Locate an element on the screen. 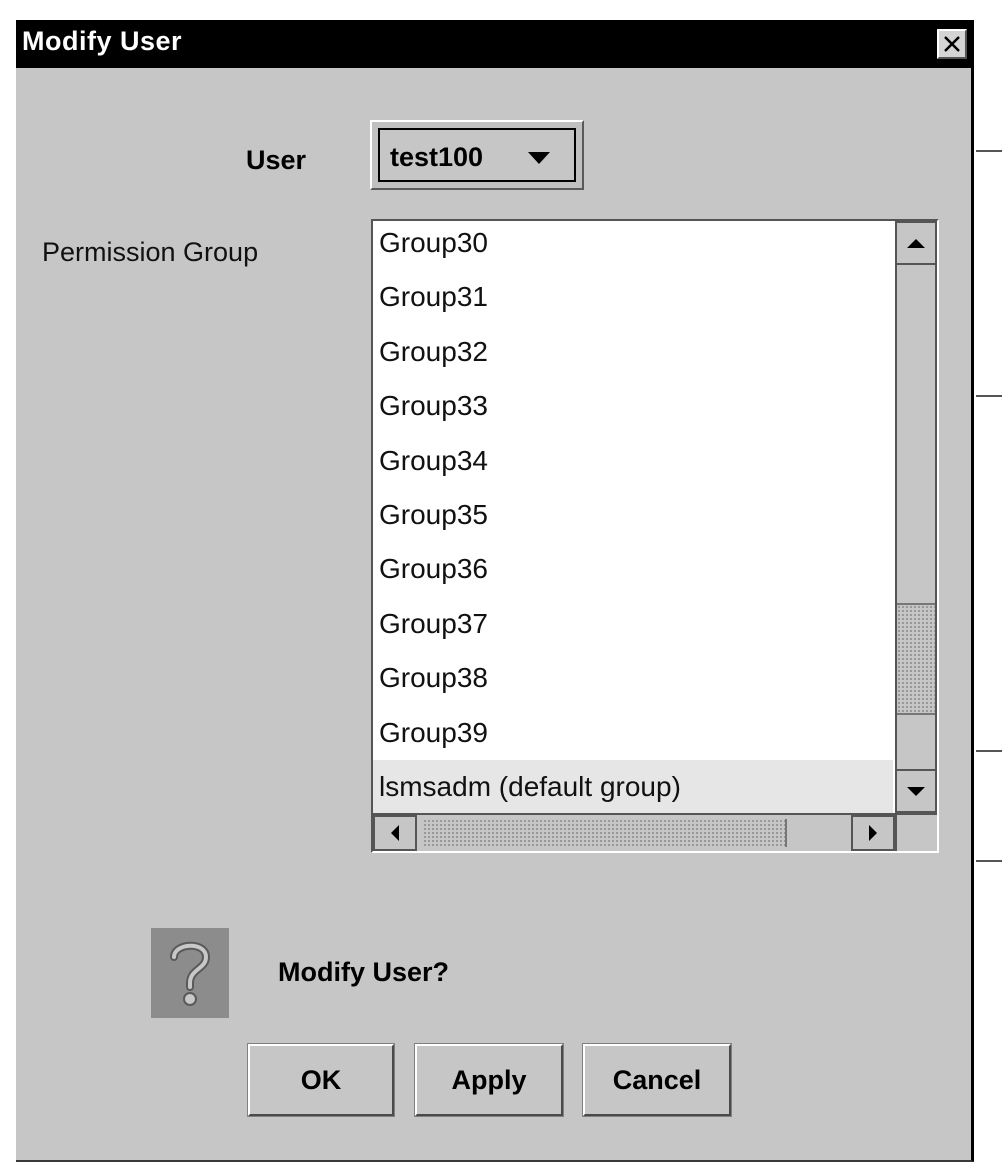 The width and height of the screenshot is (1002, 1176). list-item: Group30 is located at coordinates (633, 245).